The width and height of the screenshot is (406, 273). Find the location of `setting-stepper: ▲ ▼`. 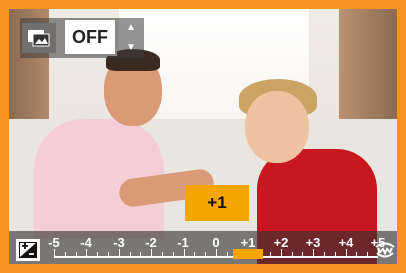

setting-stepper: ▲ ▼ is located at coordinates (131, 38).